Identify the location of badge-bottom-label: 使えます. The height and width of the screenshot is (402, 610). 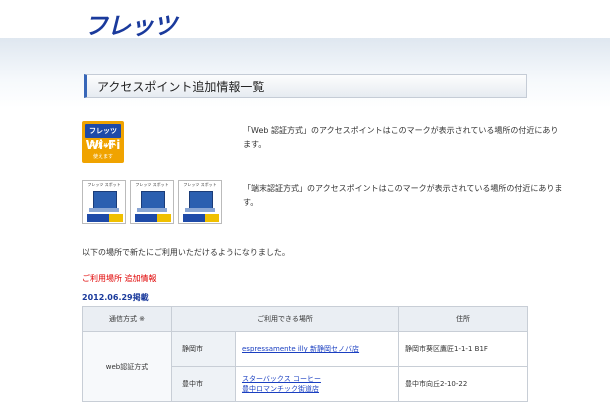
(102, 157).